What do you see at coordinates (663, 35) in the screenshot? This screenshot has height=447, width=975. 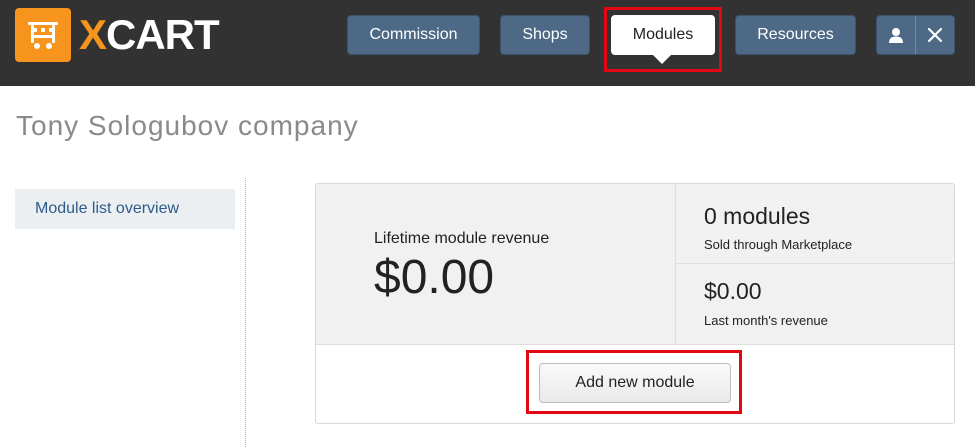 I see `nav-modules-button: Modules` at bounding box center [663, 35].